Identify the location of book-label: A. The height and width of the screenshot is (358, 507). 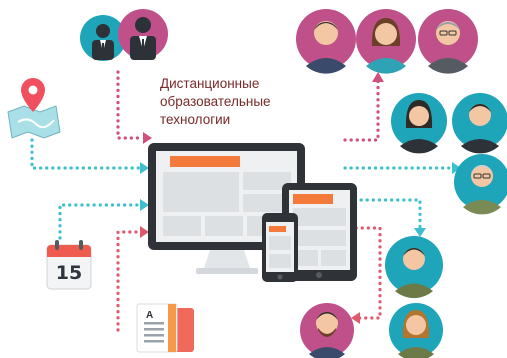
(149, 315).